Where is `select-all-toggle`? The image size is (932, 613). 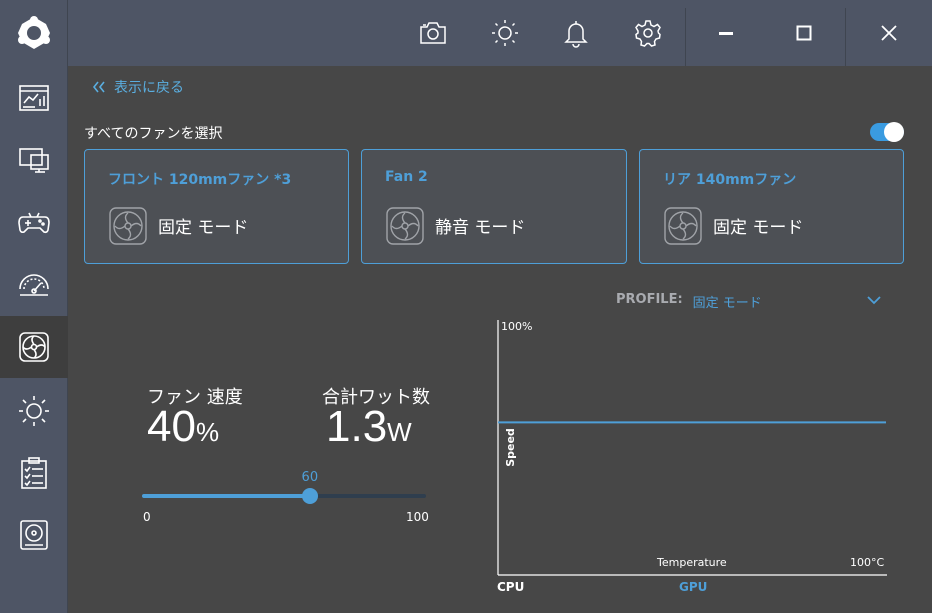
select-all-toggle is located at coordinates (887, 132).